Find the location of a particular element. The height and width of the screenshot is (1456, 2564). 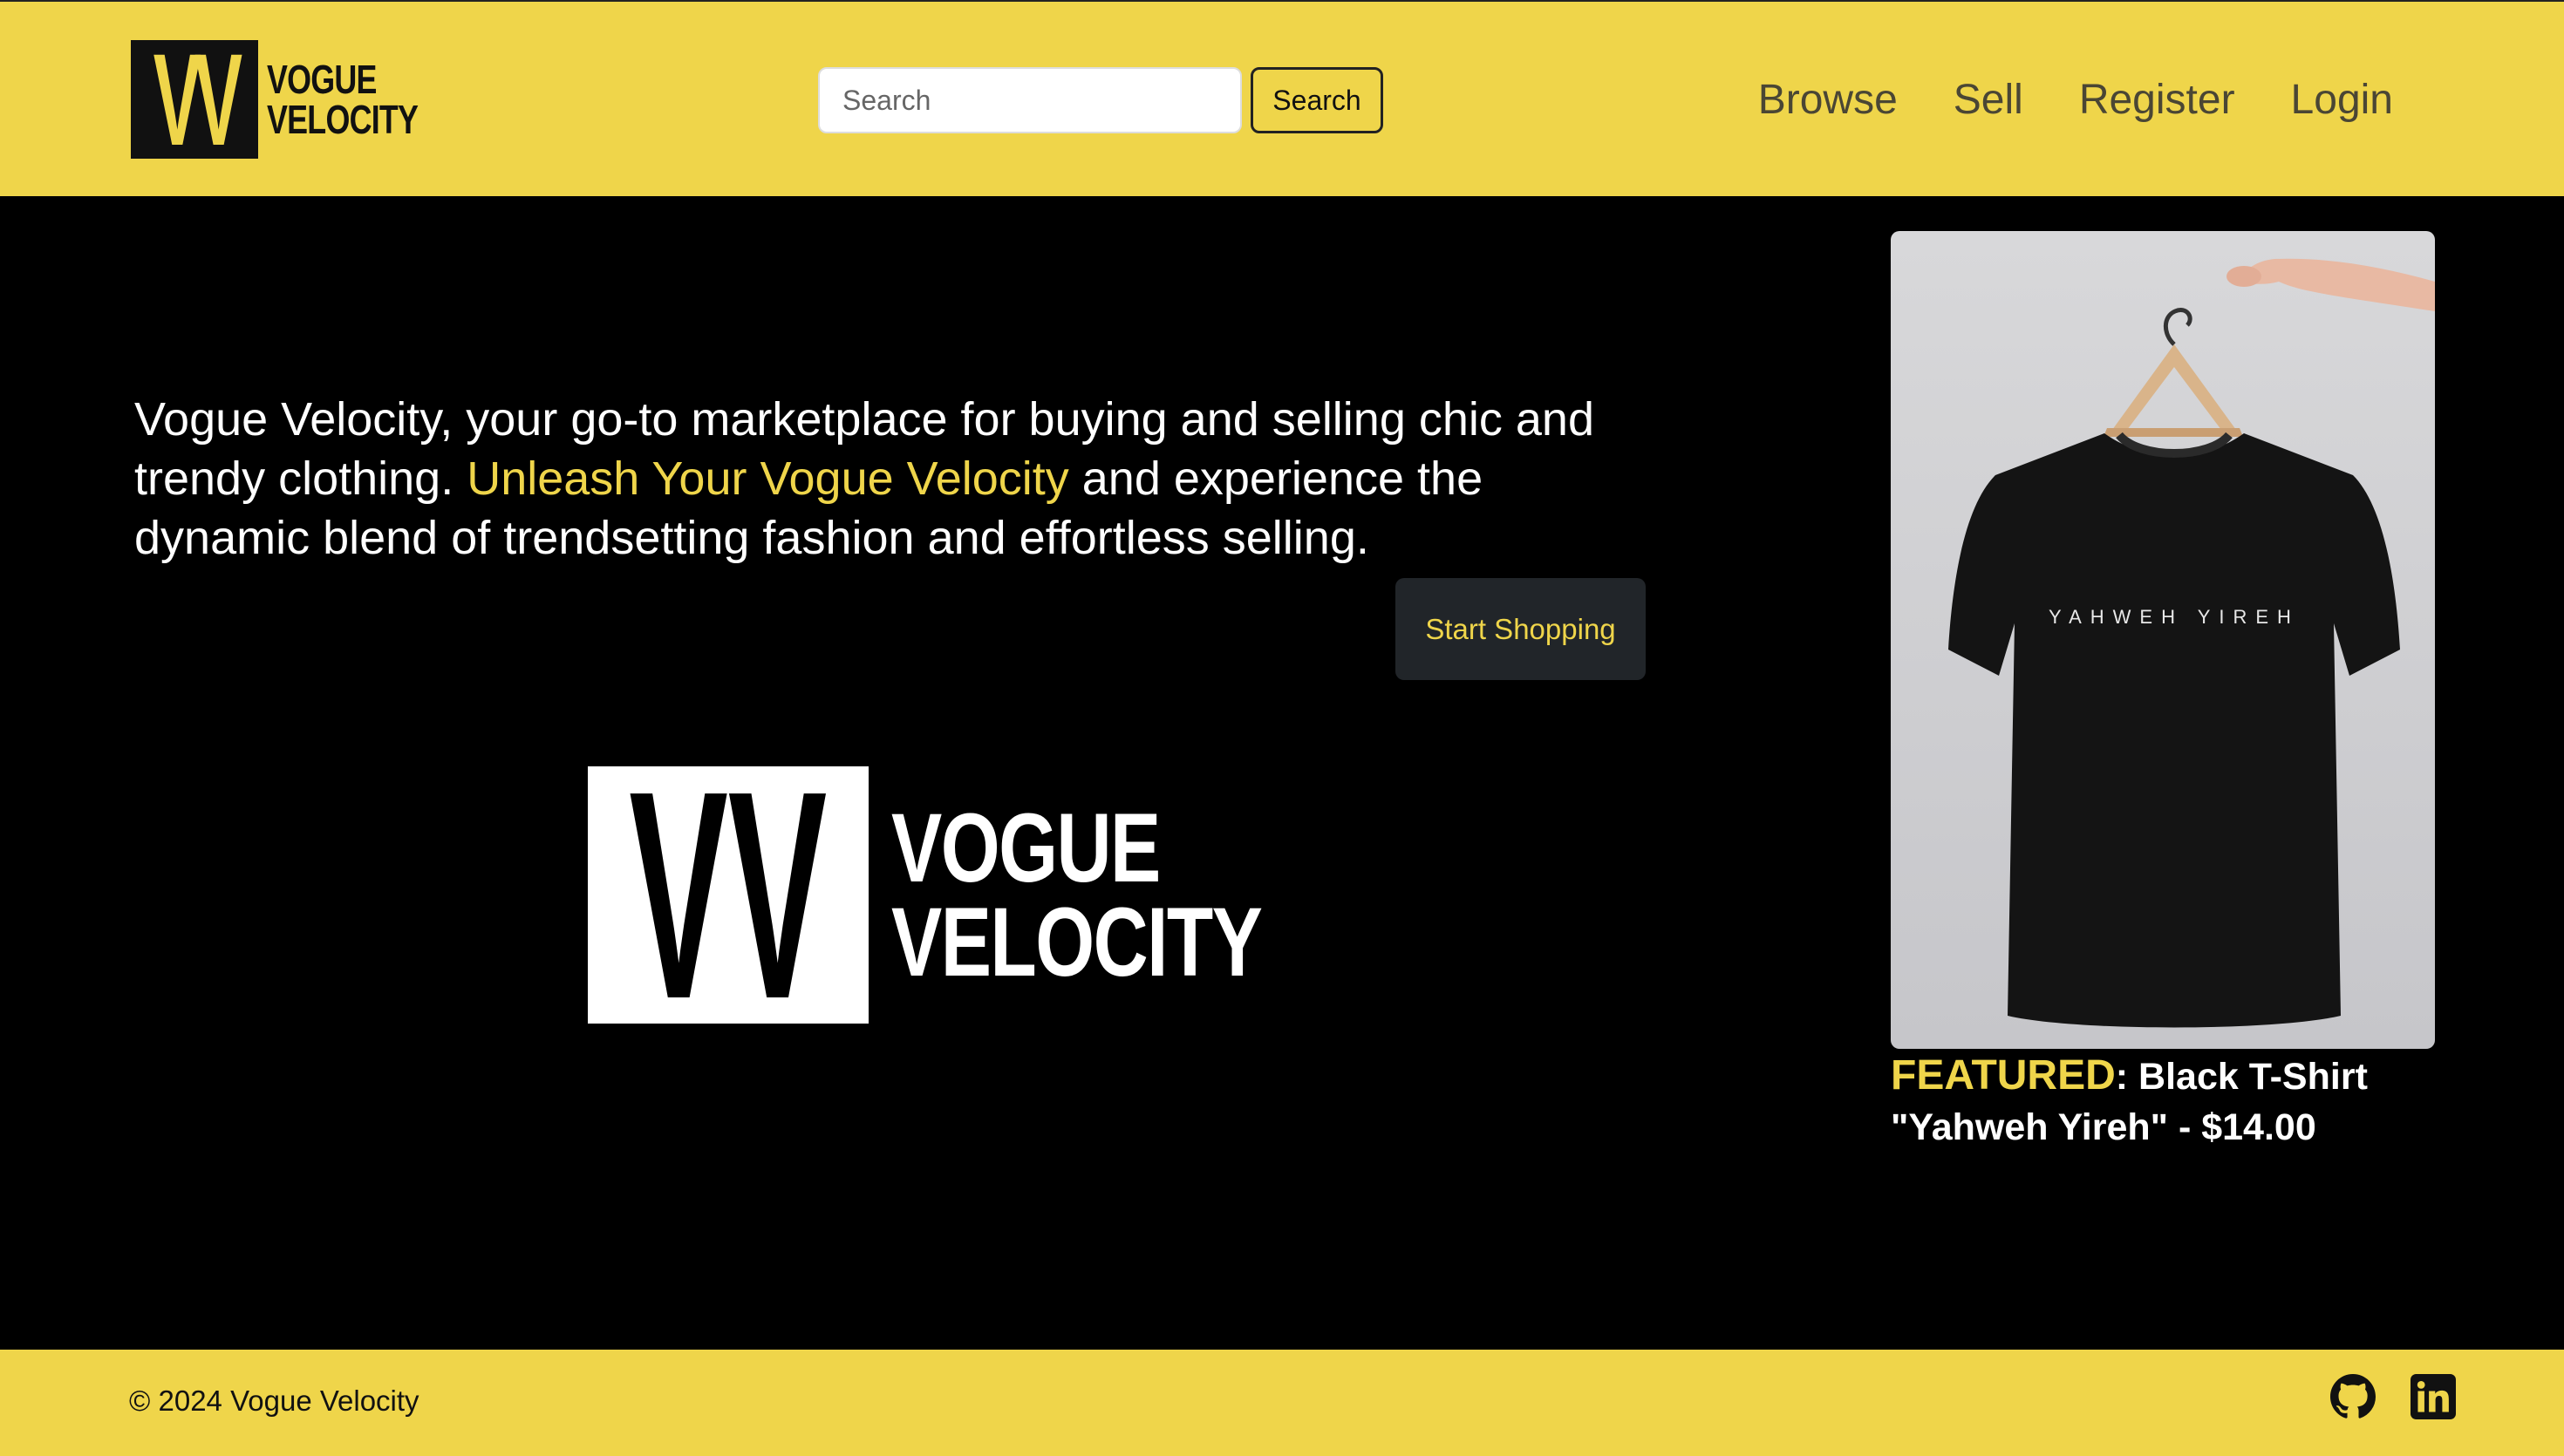

search-form: Search is located at coordinates (1100, 100).